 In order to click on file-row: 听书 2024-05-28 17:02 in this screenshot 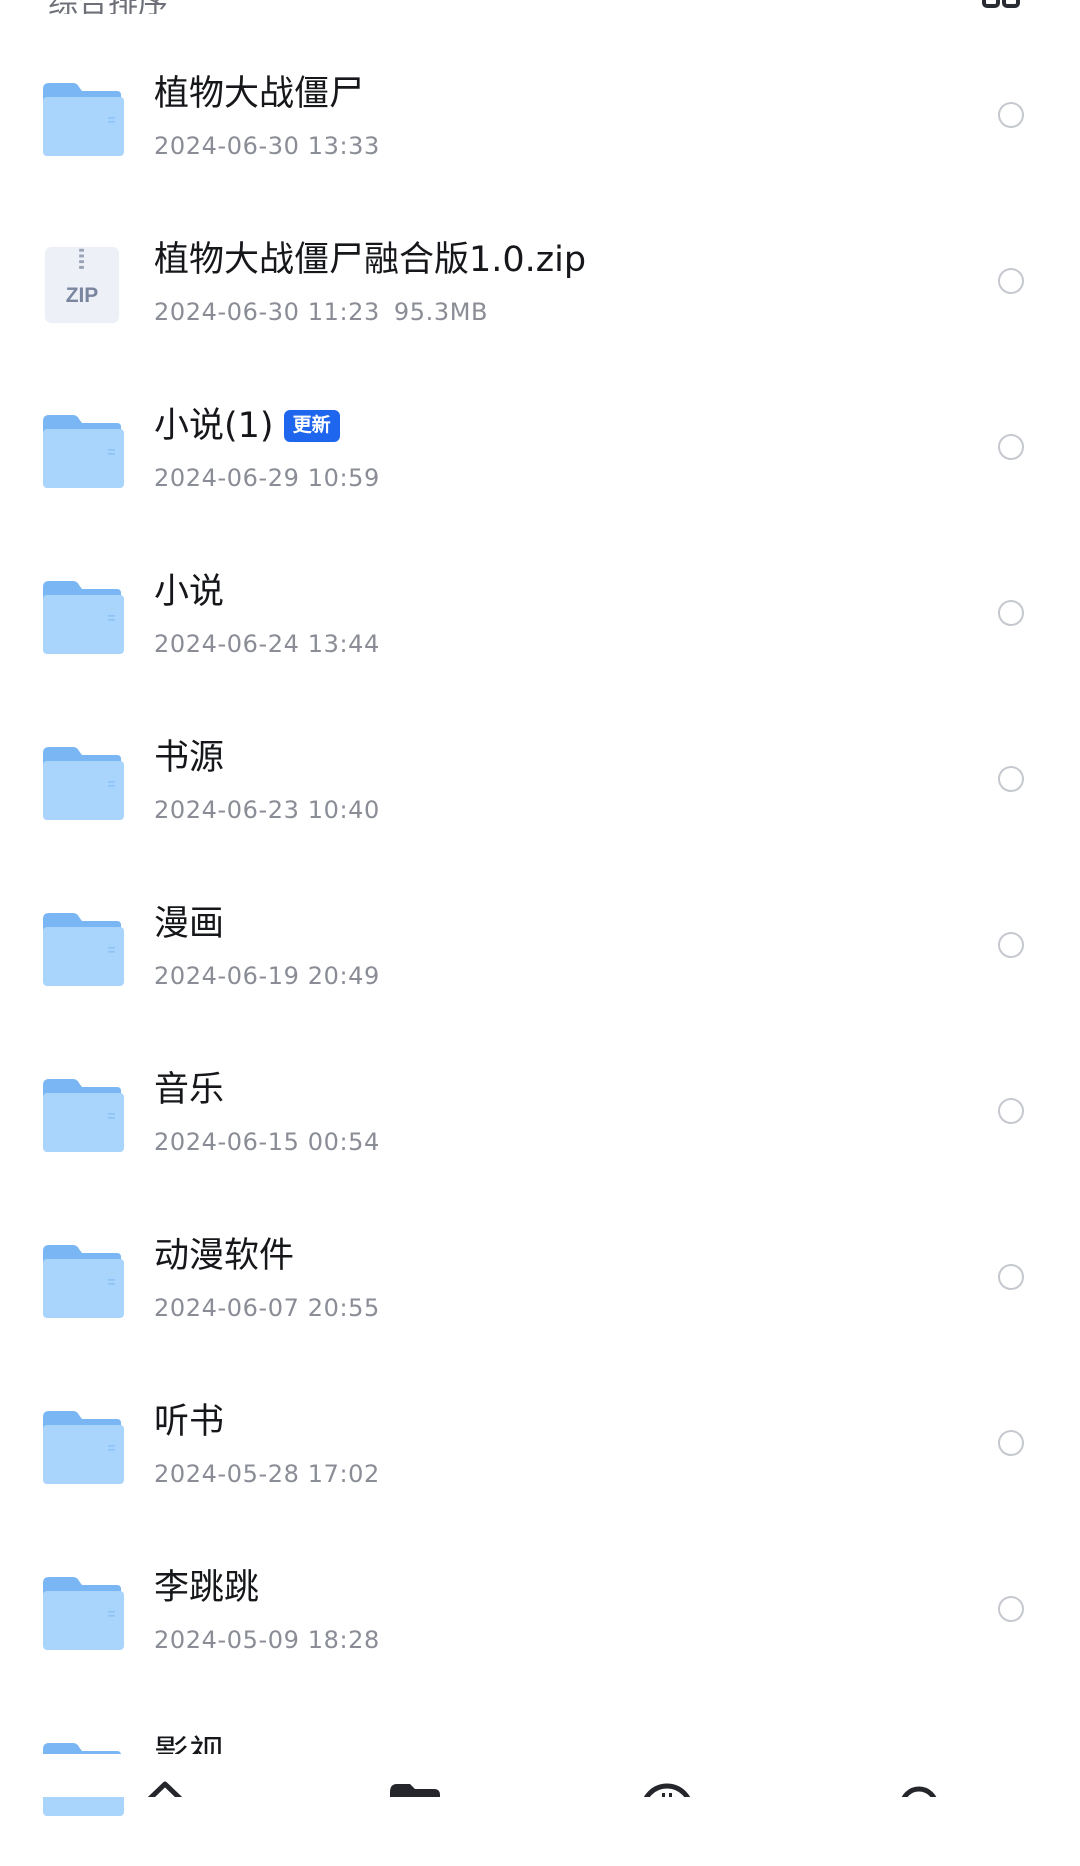, I will do `click(540, 1451)`.